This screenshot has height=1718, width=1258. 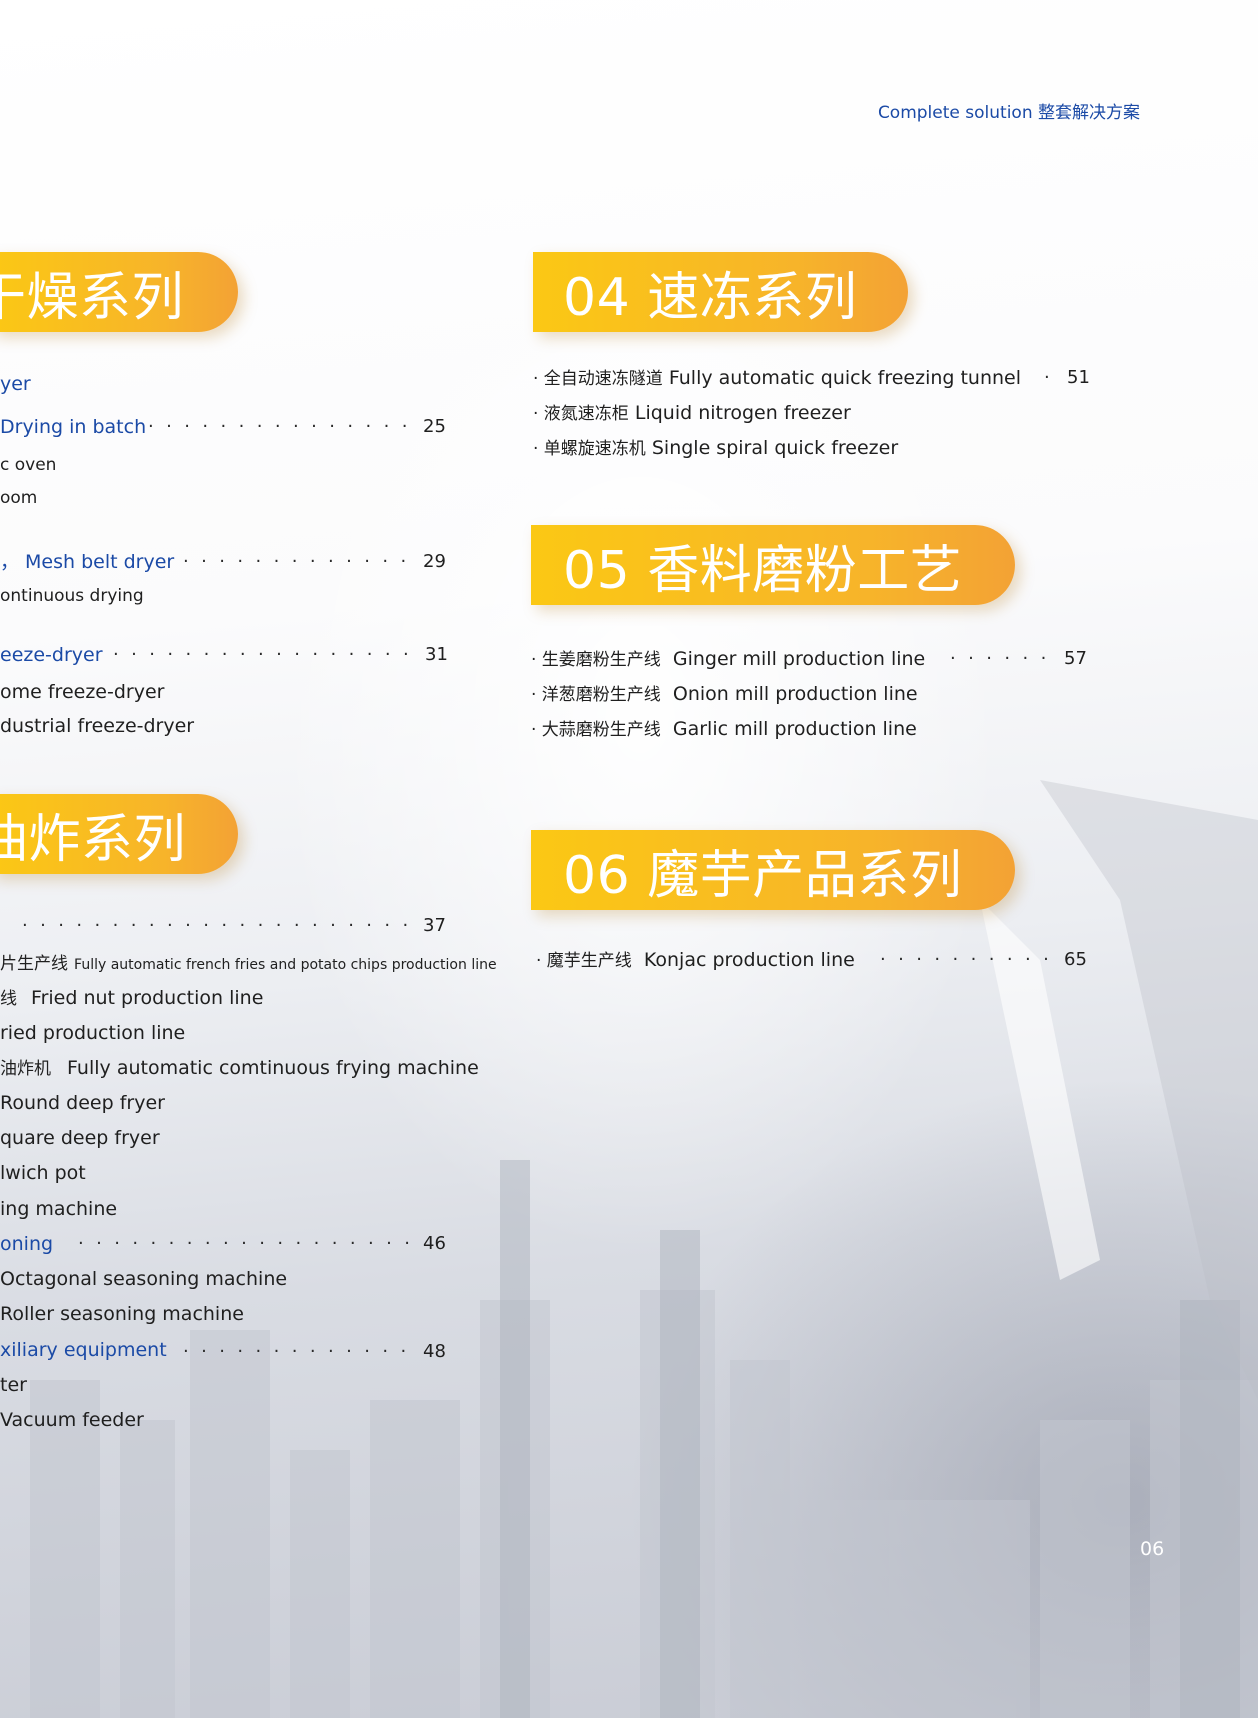 I want to click on page-ref: 31, so click(x=436, y=654).